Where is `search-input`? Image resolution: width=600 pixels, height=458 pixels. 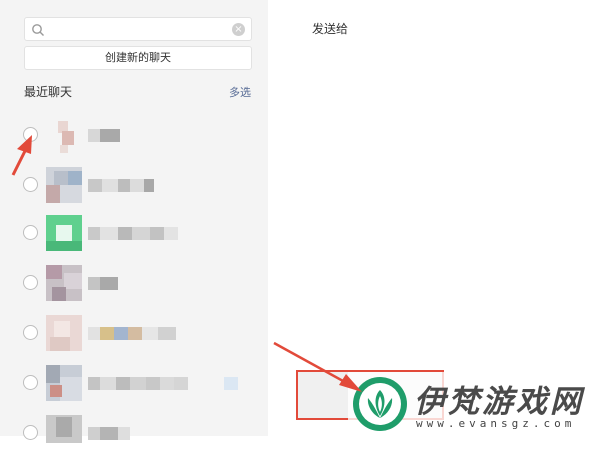 search-input is located at coordinates (136, 29).